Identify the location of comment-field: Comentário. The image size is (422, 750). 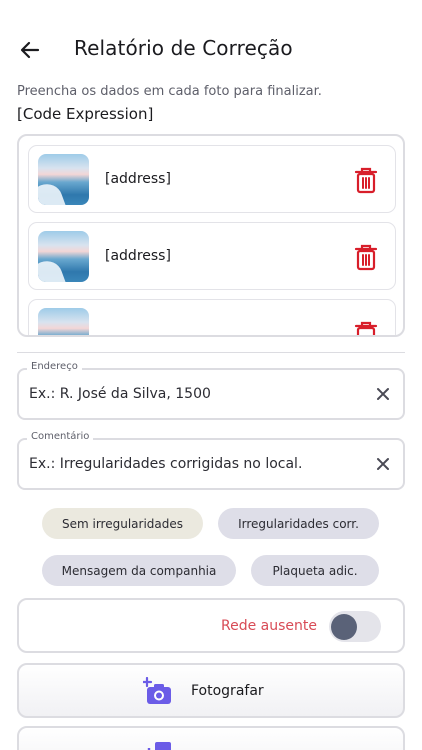
(211, 460).